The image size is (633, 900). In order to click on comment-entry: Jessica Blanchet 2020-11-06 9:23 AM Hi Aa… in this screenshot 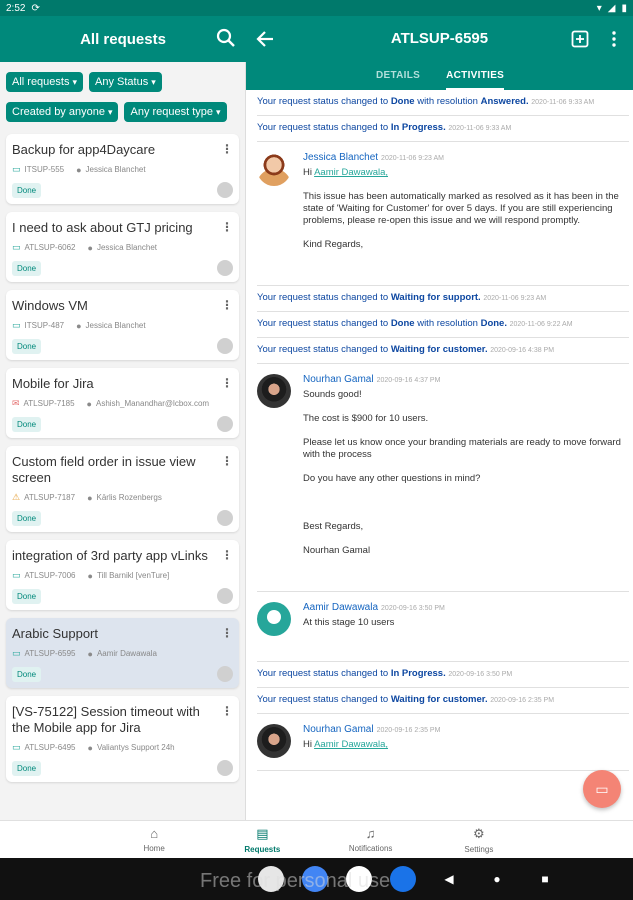, I will do `click(443, 214)`.